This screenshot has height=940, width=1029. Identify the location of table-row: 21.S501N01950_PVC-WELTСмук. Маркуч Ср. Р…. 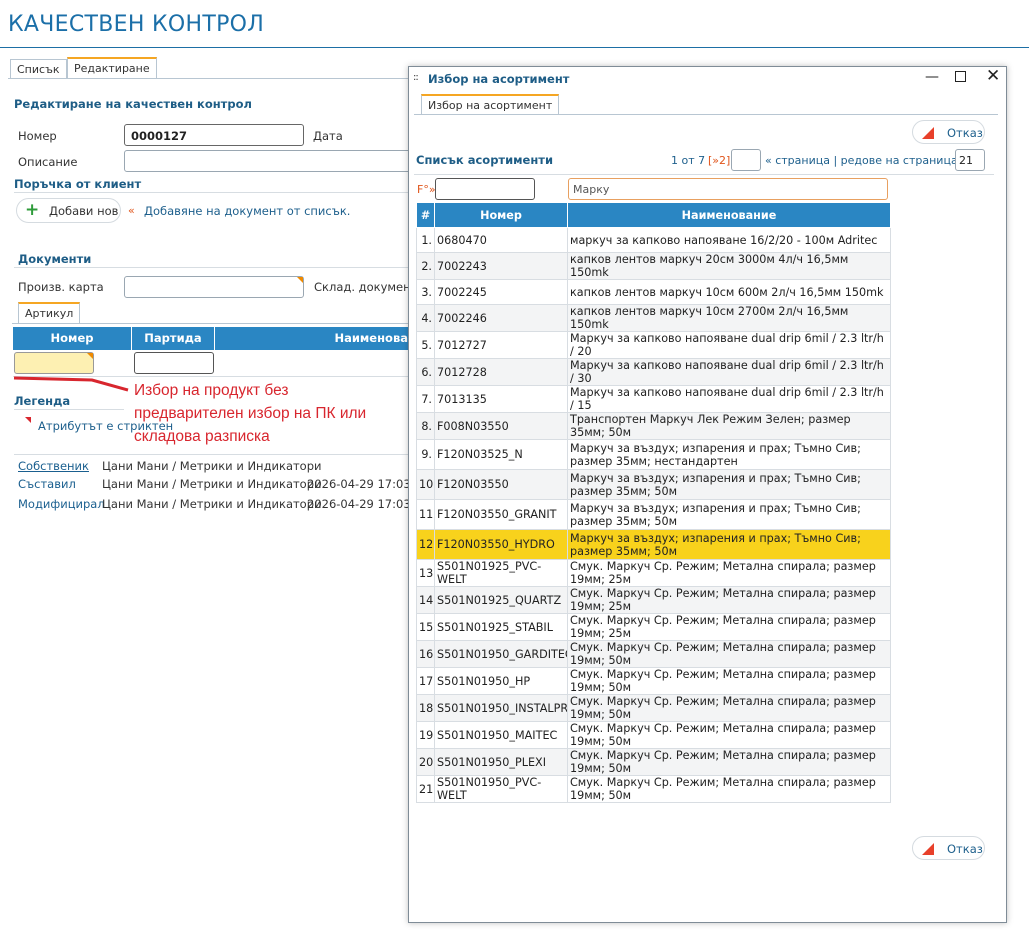
(653, 789).